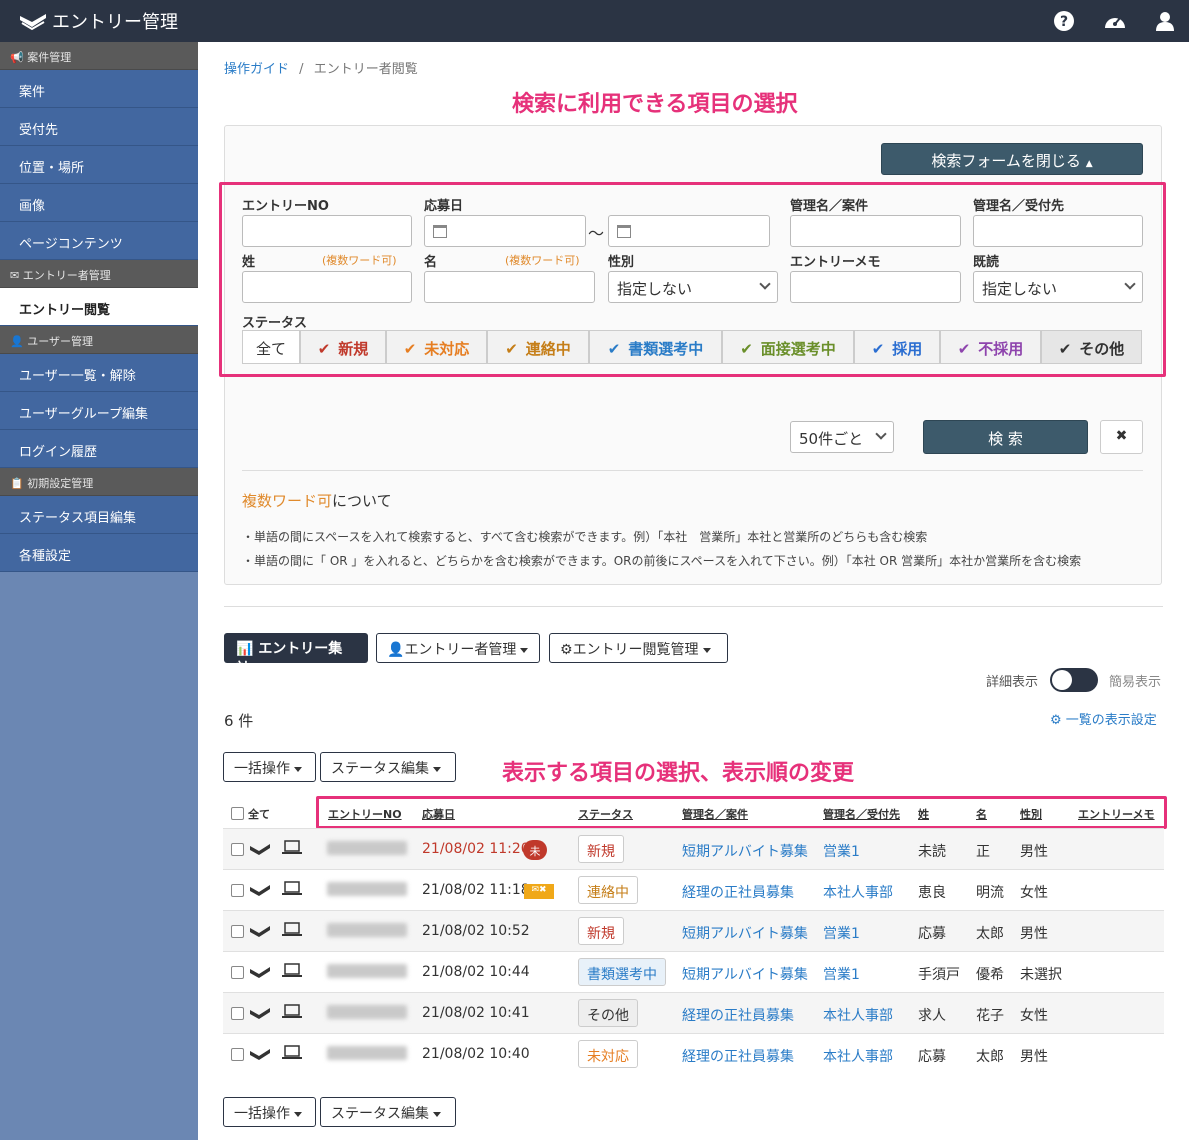 This screenshot has width=1189, height=1140. I want to click on status-edit-dropdown: ステータス編集, so click(388, 767).